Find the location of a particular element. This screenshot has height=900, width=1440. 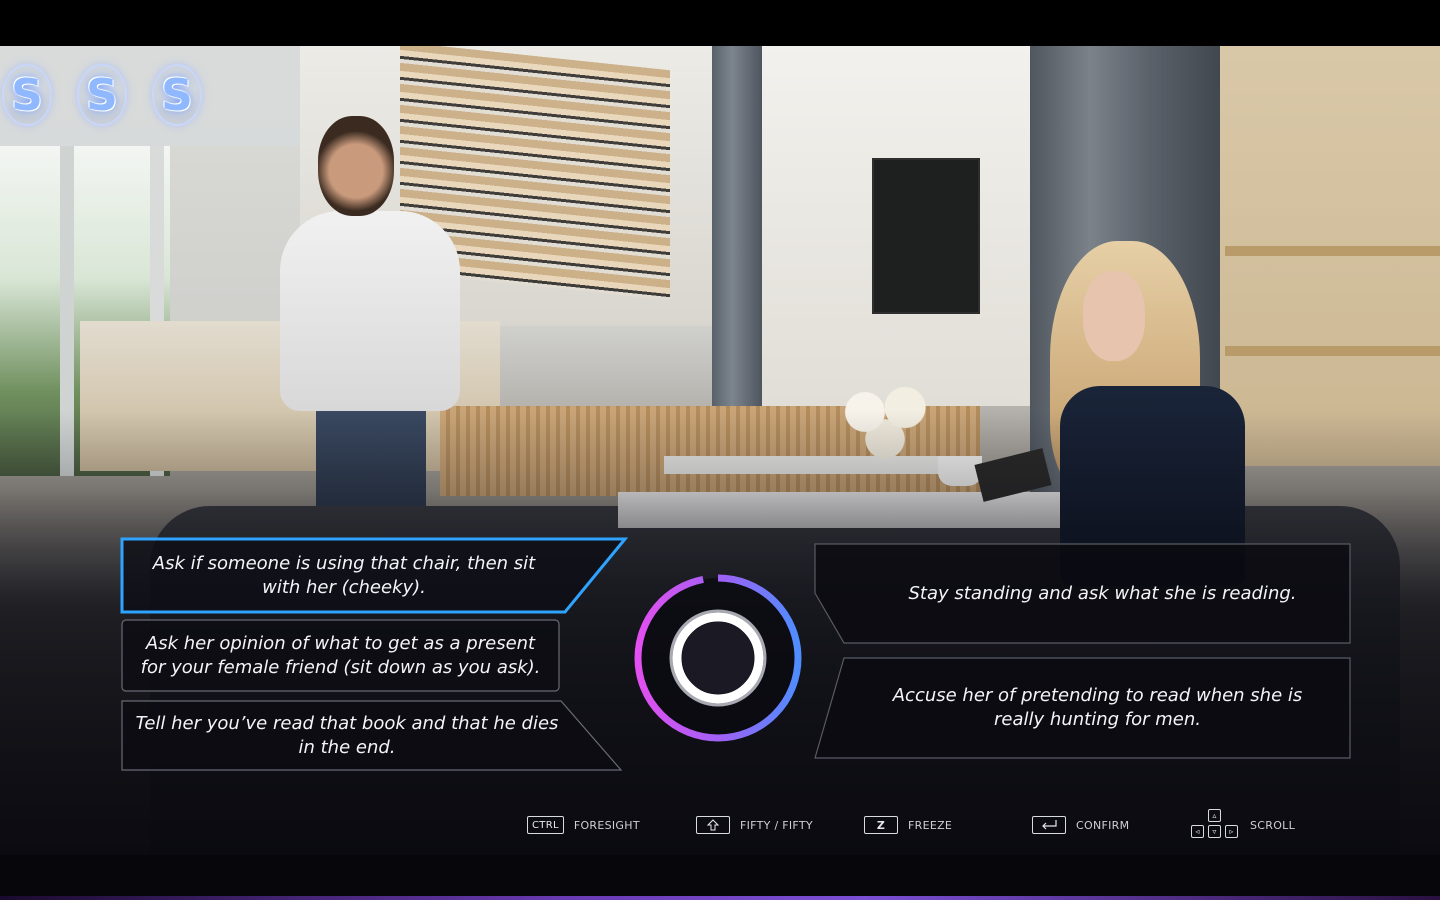

bottom-glow-bar is located at coordinates (720, 898).